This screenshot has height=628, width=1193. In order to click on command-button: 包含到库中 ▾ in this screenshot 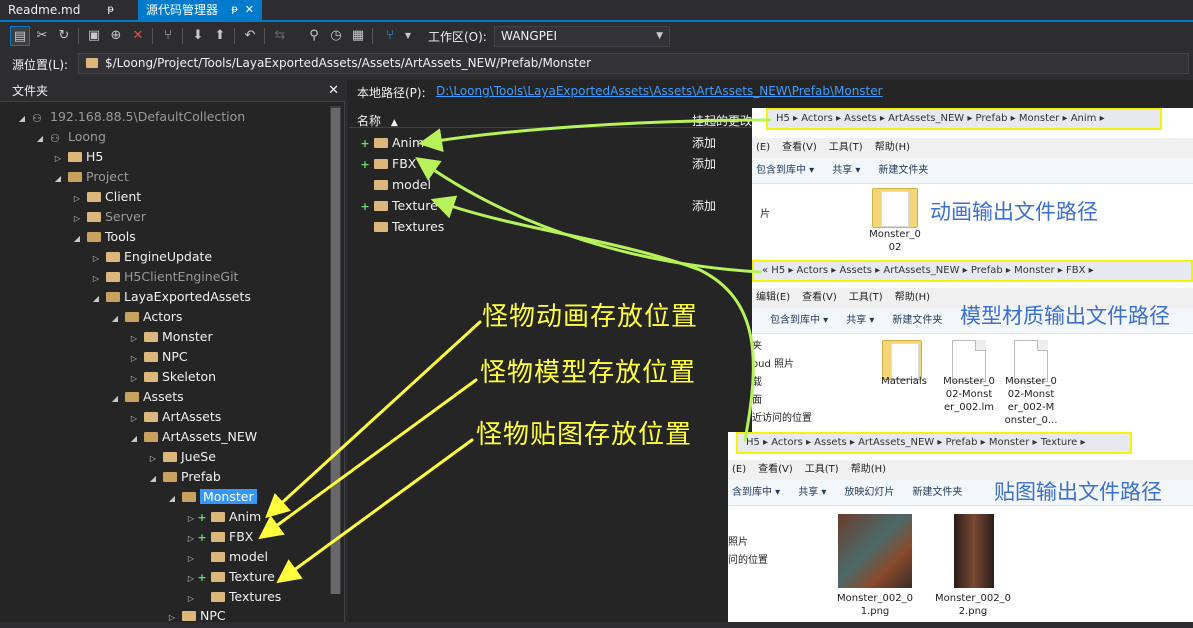, I will do `click(785, 170)`.